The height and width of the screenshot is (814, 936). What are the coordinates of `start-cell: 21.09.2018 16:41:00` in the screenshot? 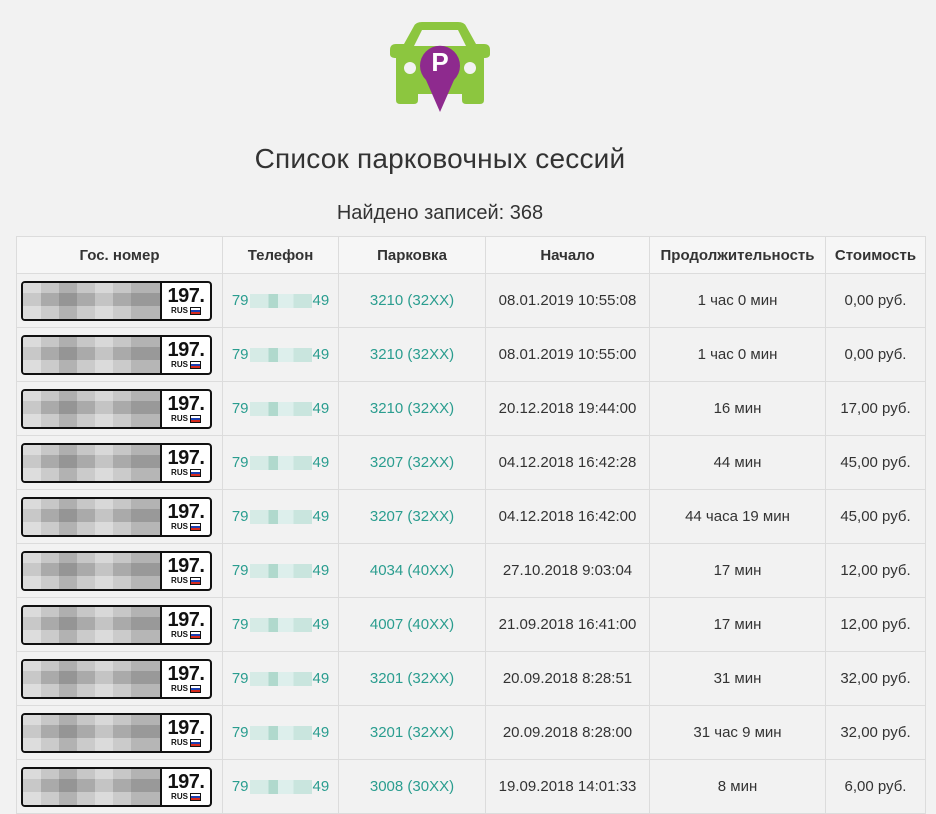 It's located at (567, 624).